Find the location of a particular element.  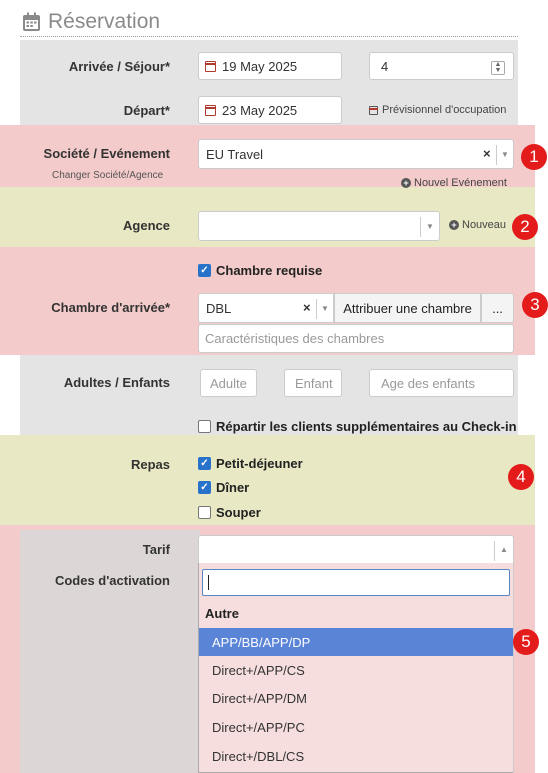

company-select: EU Travel × ▼ is located at coordinates (356, 154).